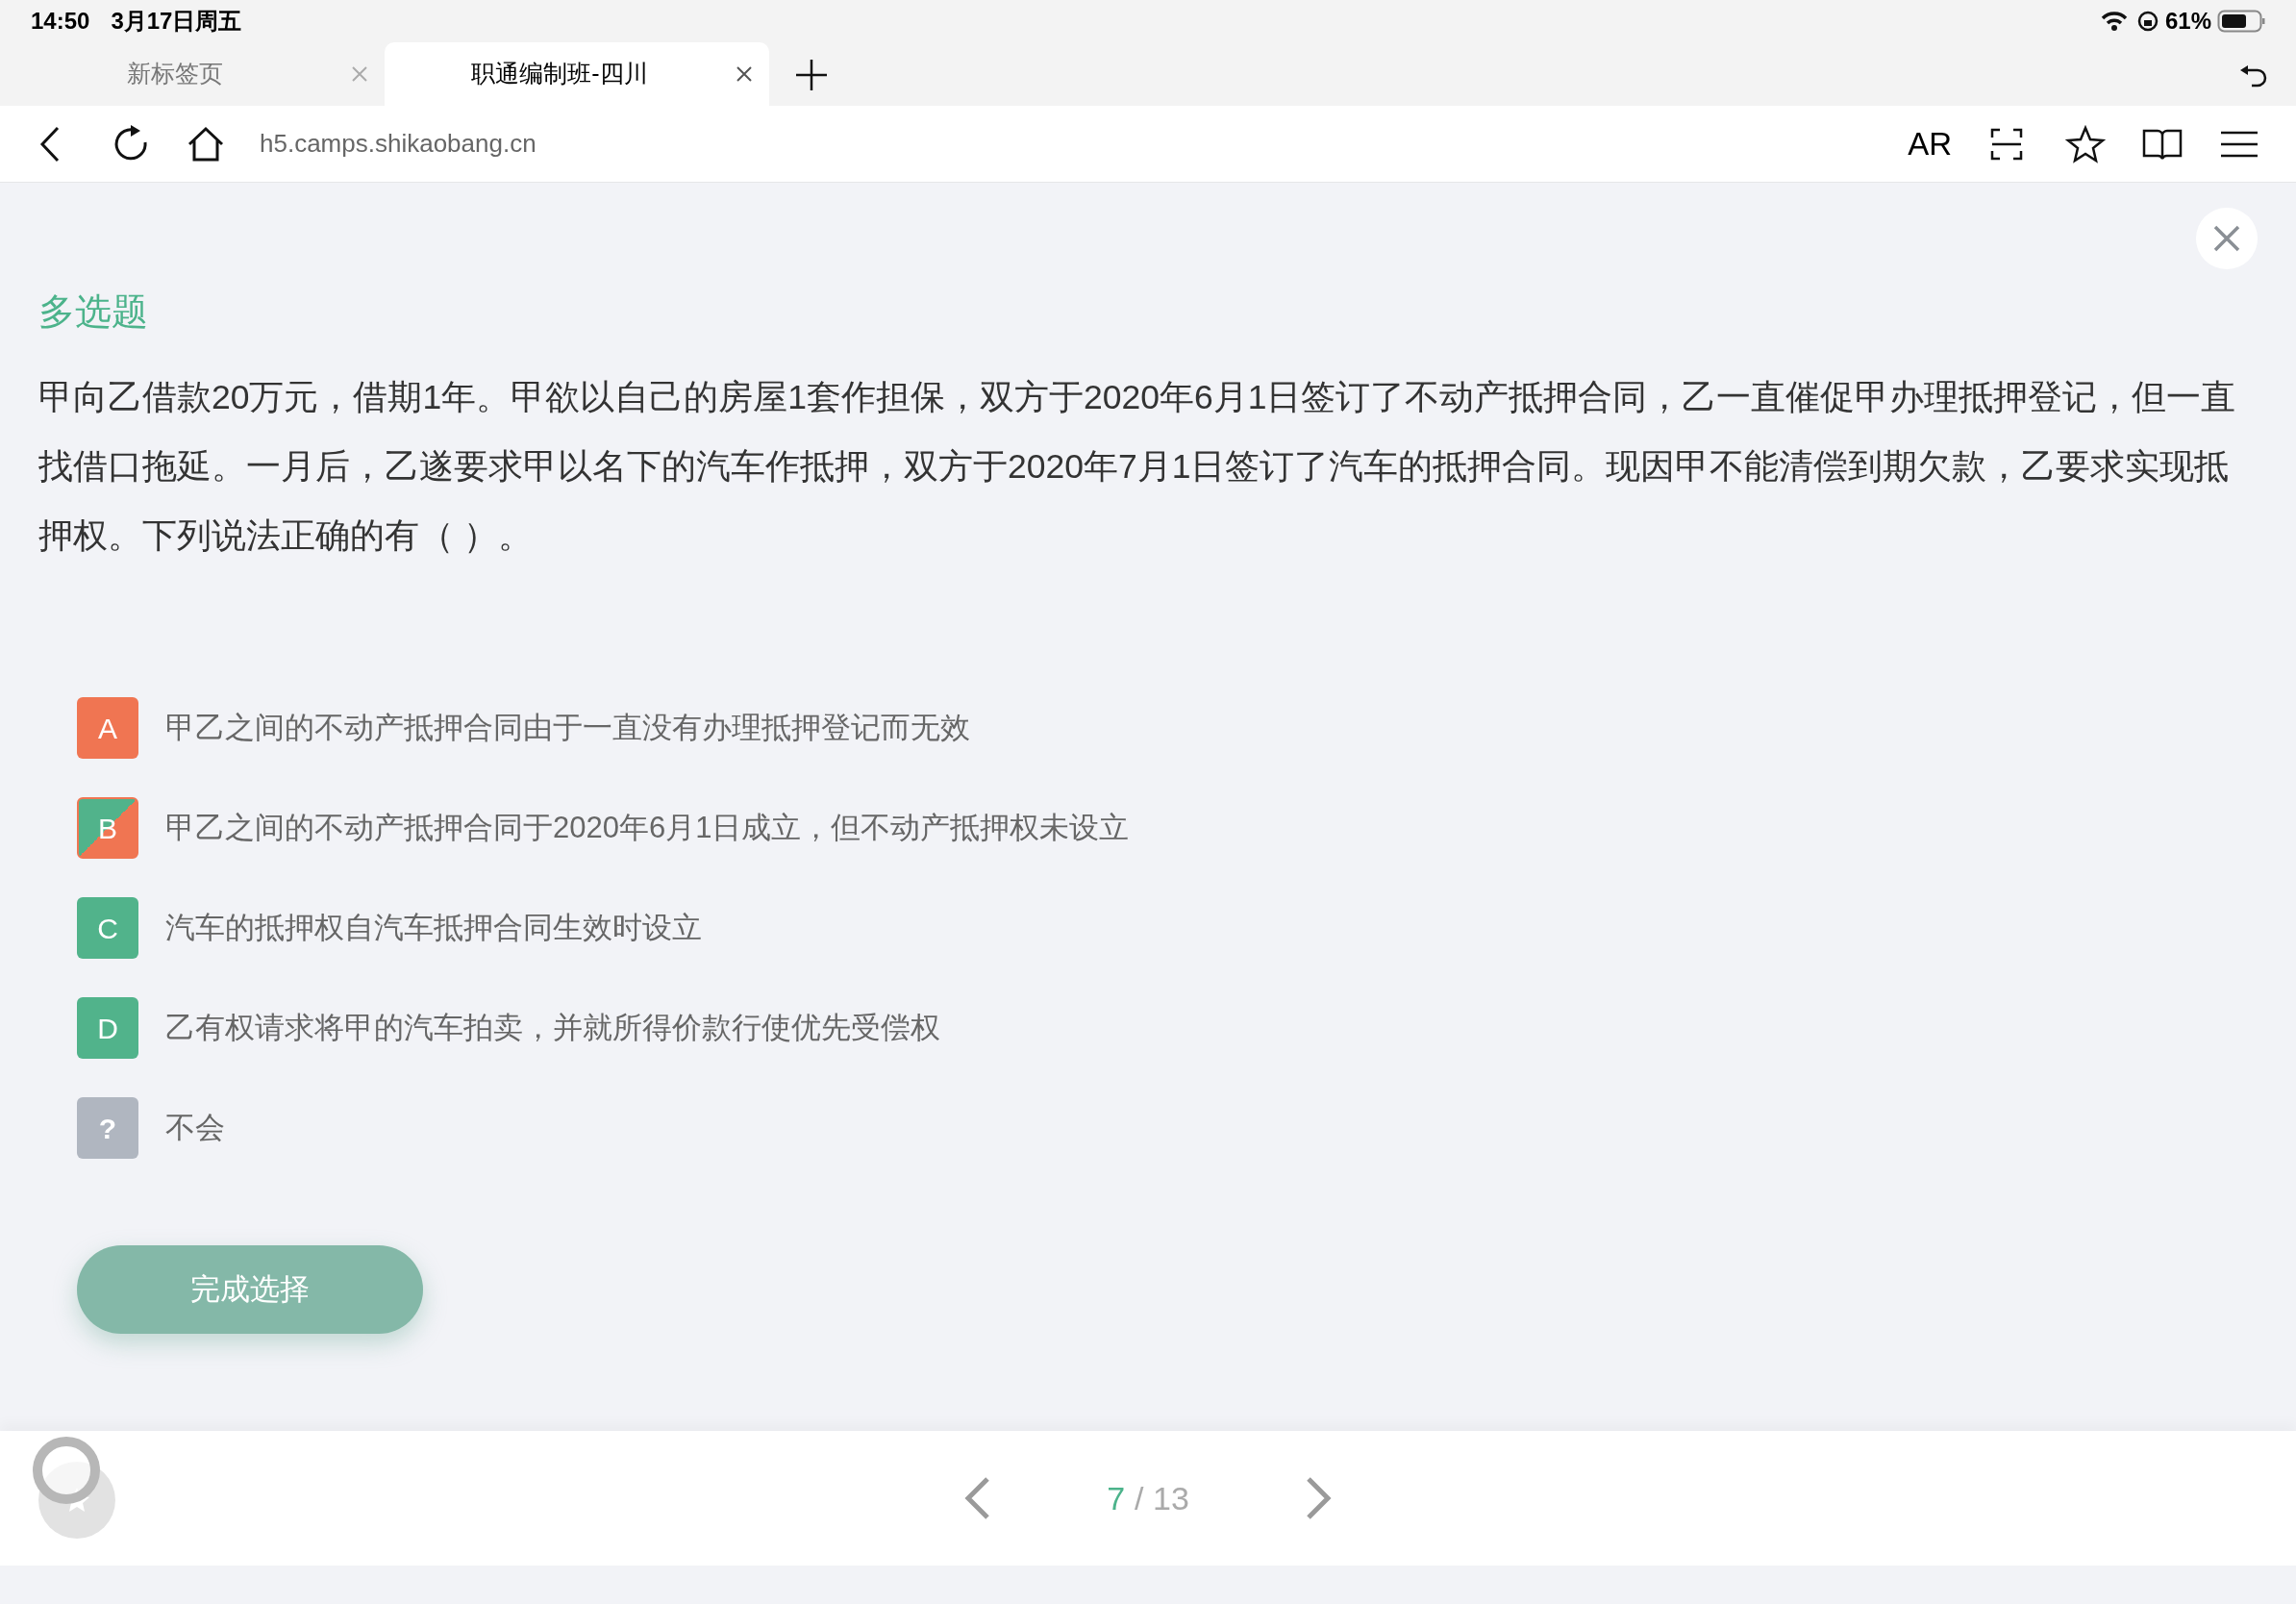 This screenshot has height=1604, width=2296. What do you see at coordinates (811, 75) in the screenshot?
I see `new-tab-icon` at bounding box center [811, 75].